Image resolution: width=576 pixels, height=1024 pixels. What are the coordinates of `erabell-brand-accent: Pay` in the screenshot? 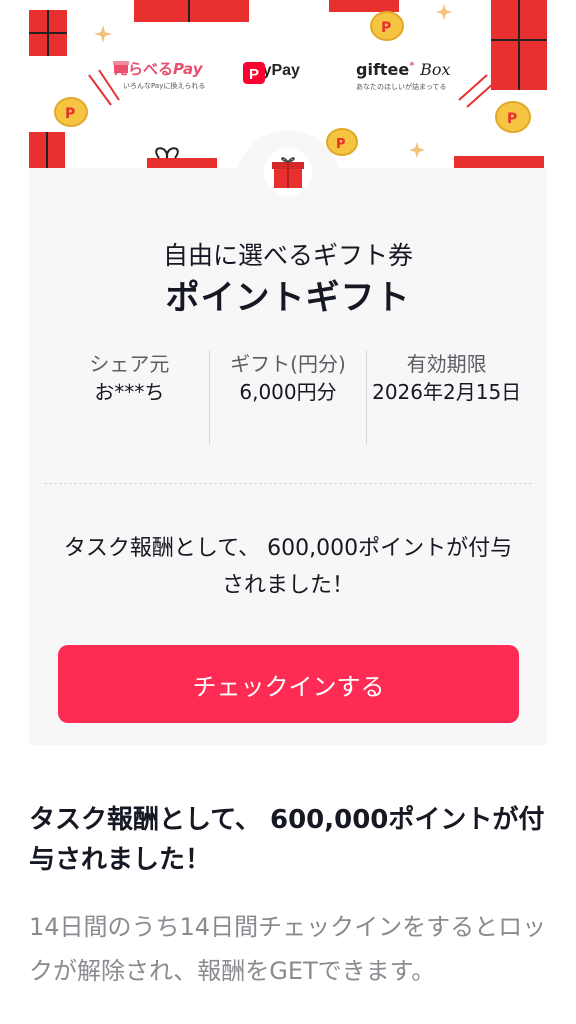 It's located at (188, 69).